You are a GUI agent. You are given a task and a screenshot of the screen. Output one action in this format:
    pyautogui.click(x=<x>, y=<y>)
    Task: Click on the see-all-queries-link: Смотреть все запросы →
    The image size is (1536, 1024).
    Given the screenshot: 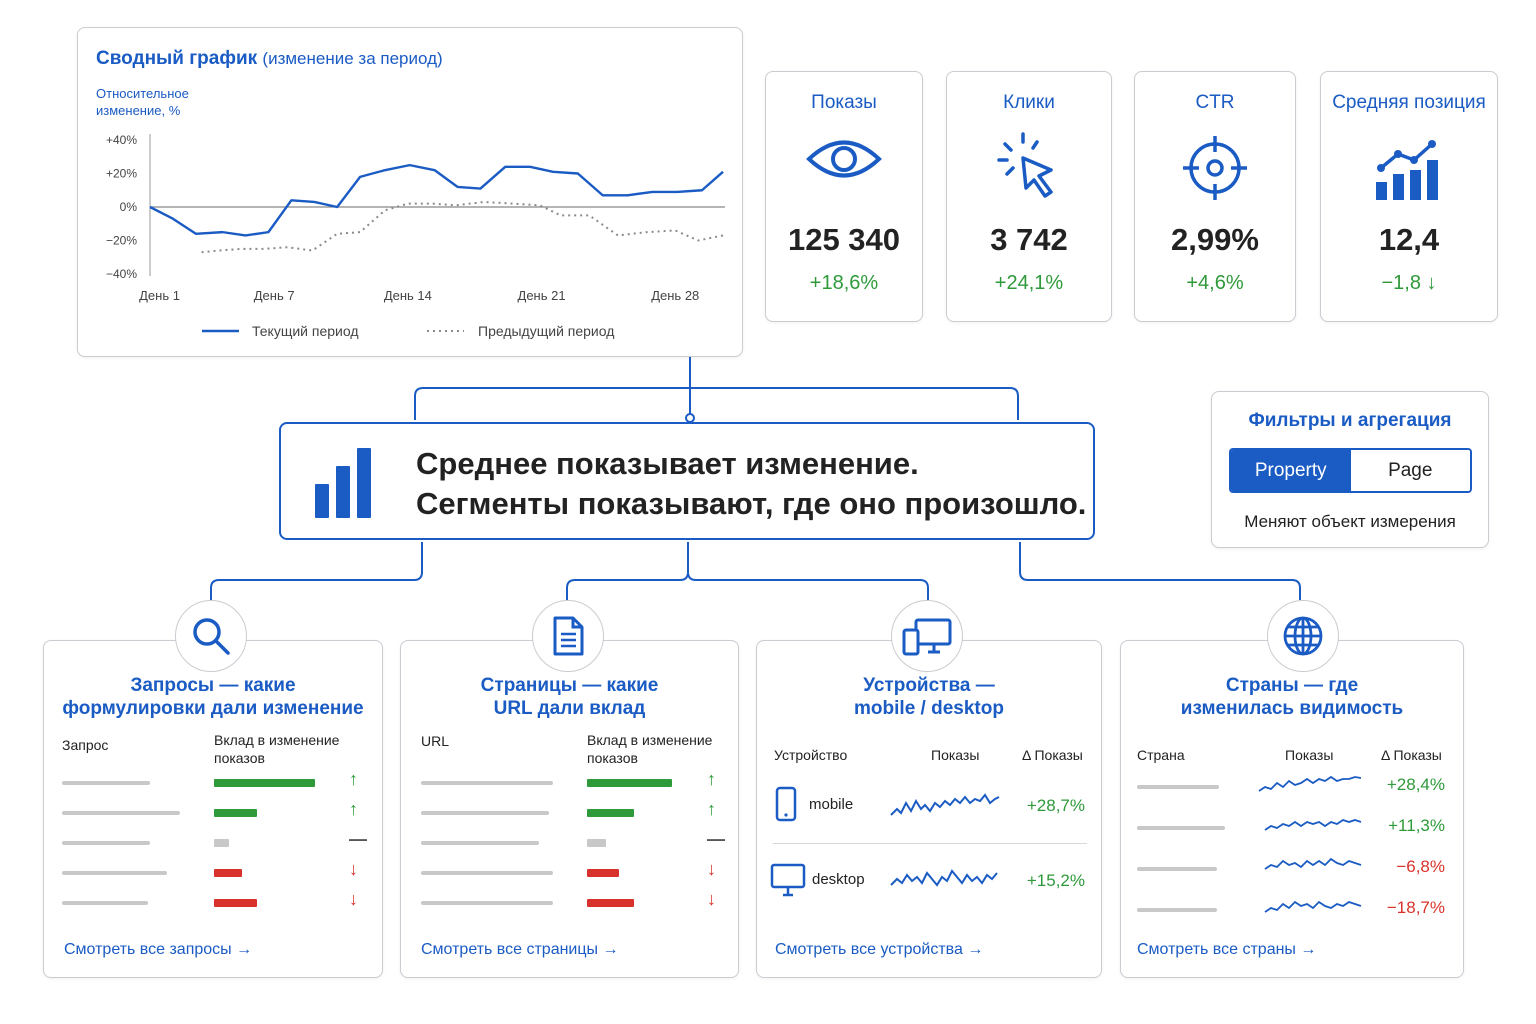 What is the action you would take?
    pyautogui.click(x=158, y=950)
    